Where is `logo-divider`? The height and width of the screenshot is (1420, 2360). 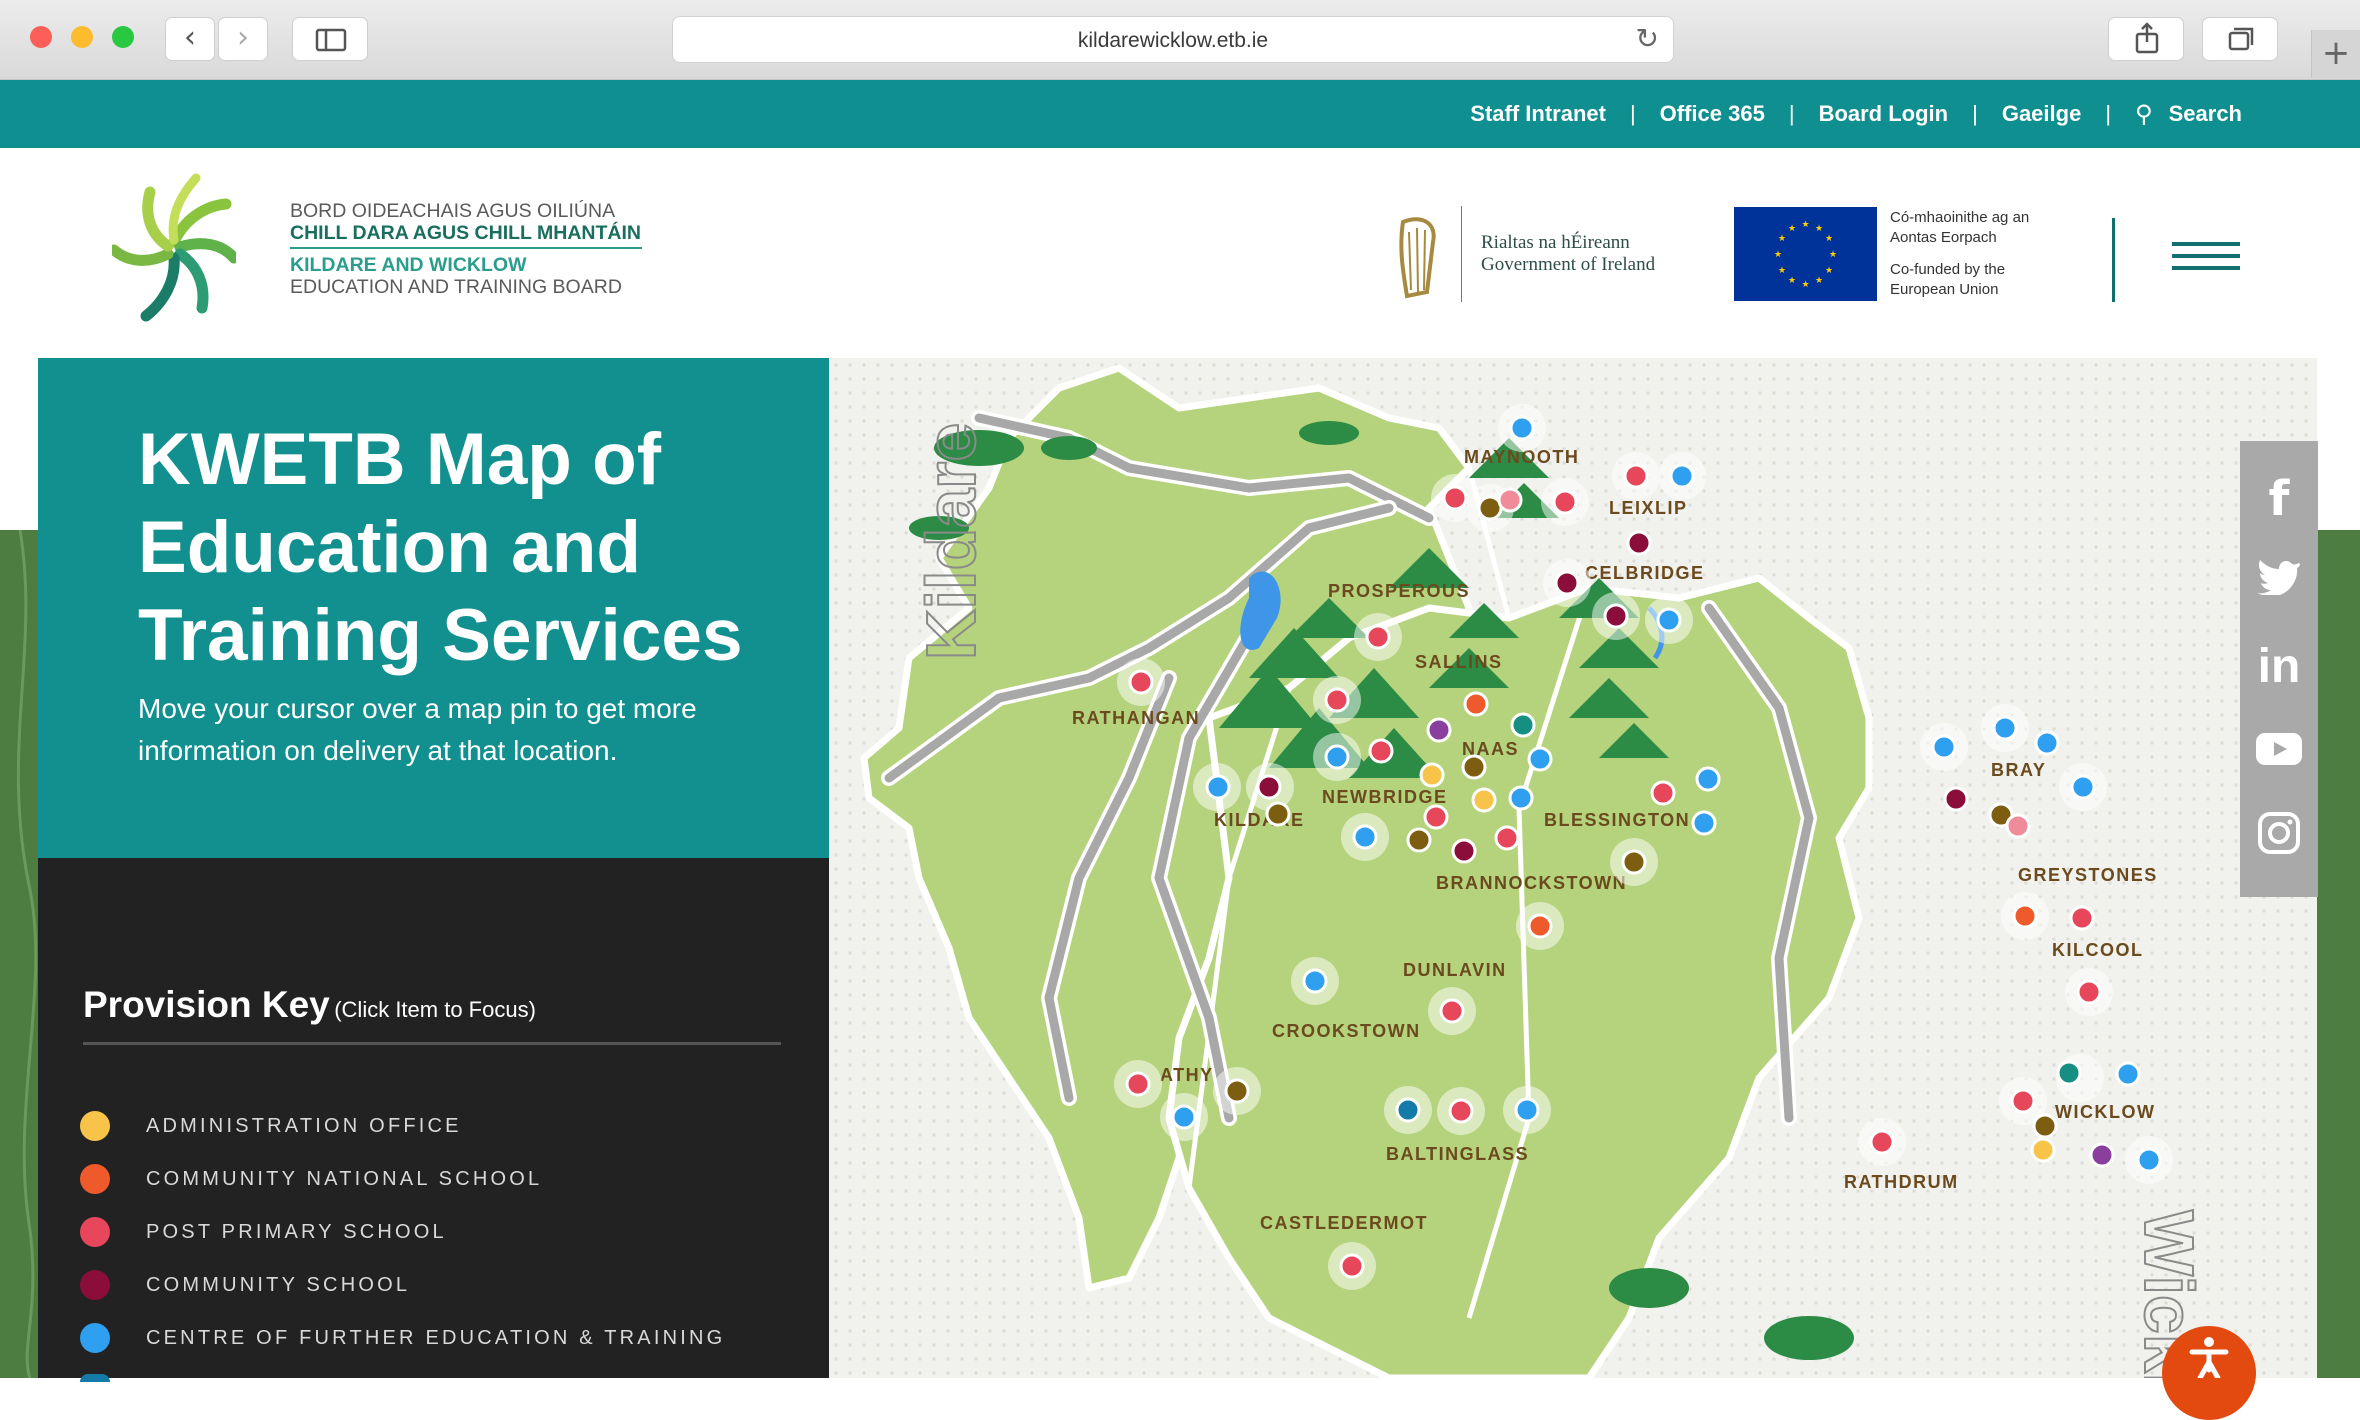
logo-divider is located at coordinates (466, 248).